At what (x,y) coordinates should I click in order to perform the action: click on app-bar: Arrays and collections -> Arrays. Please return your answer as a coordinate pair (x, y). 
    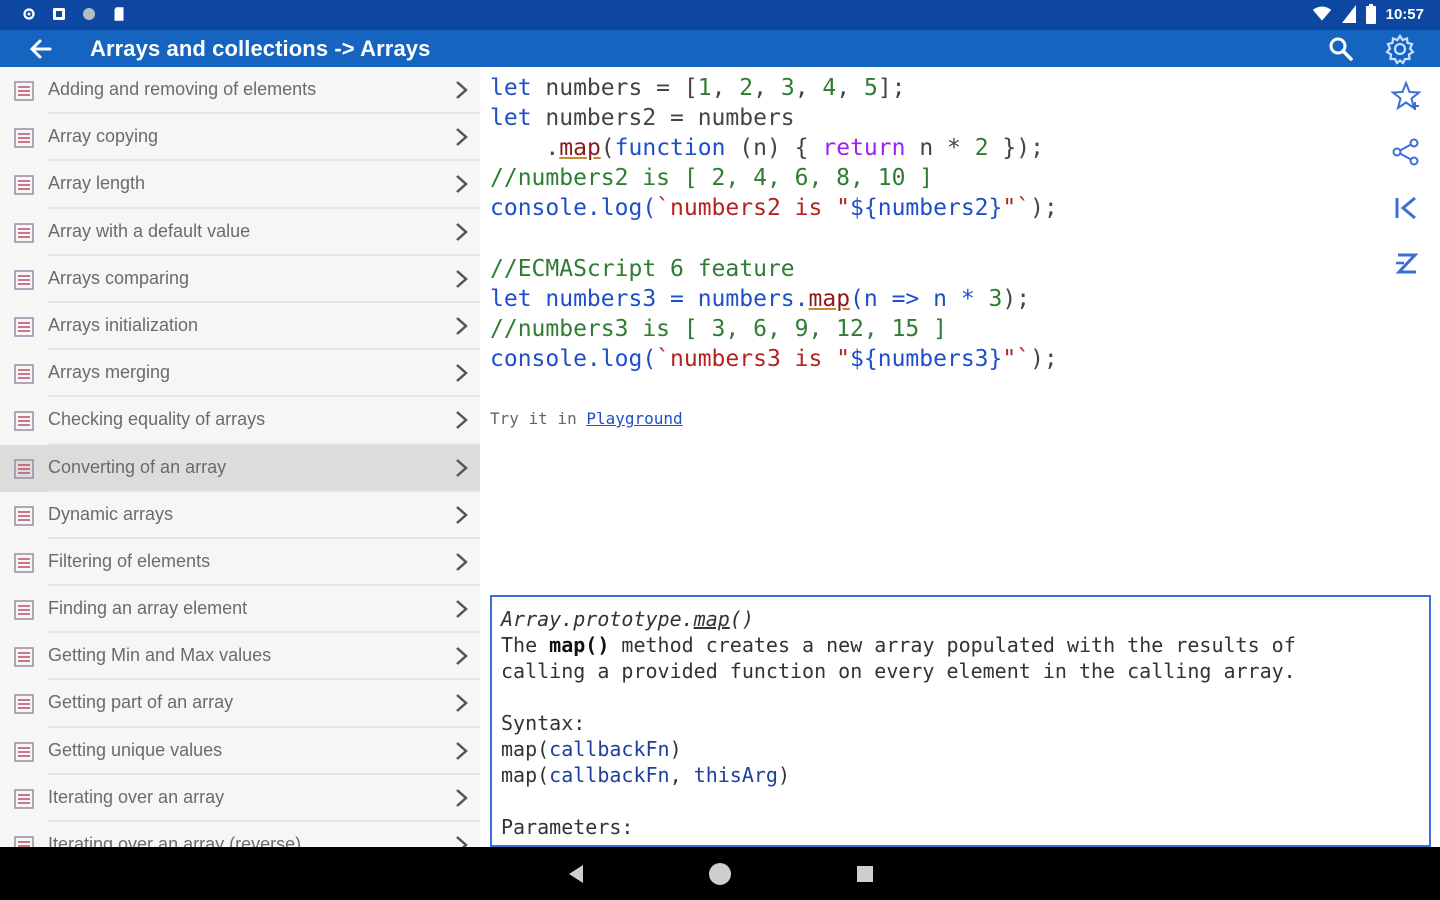
    Looking at the image, I should click on (720, 48).